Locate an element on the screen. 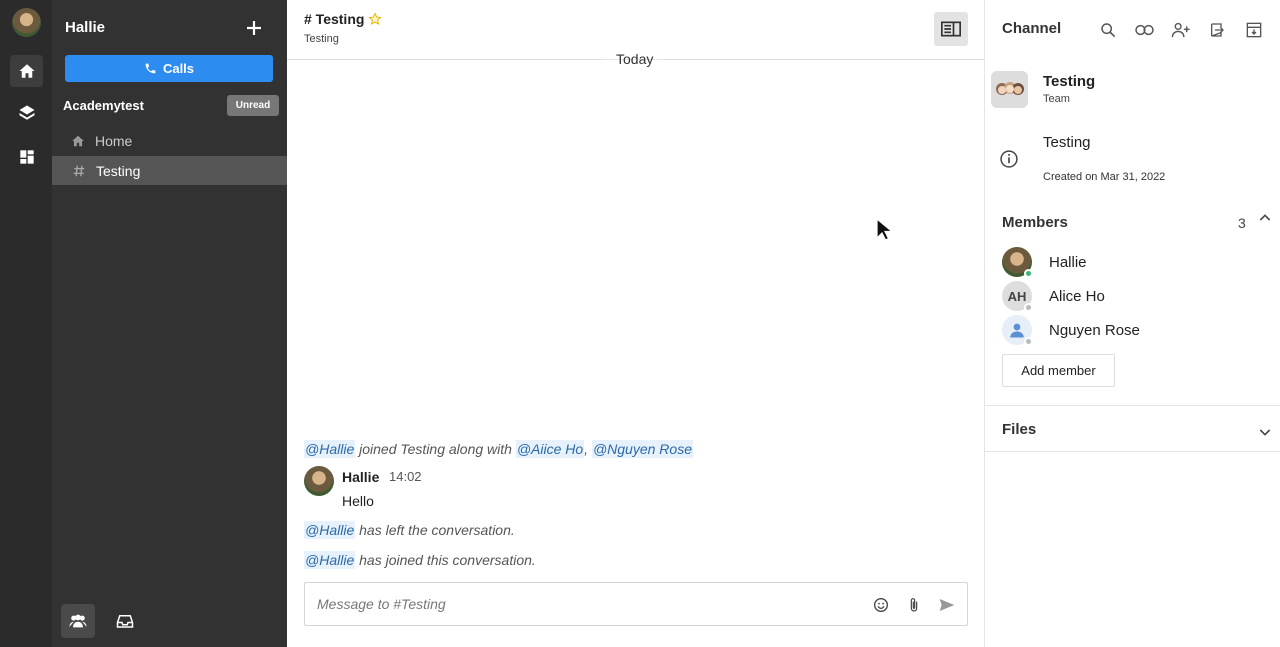 This screenshot has width=1280, height=647. user-avatar is located at coordinates (26, 22).